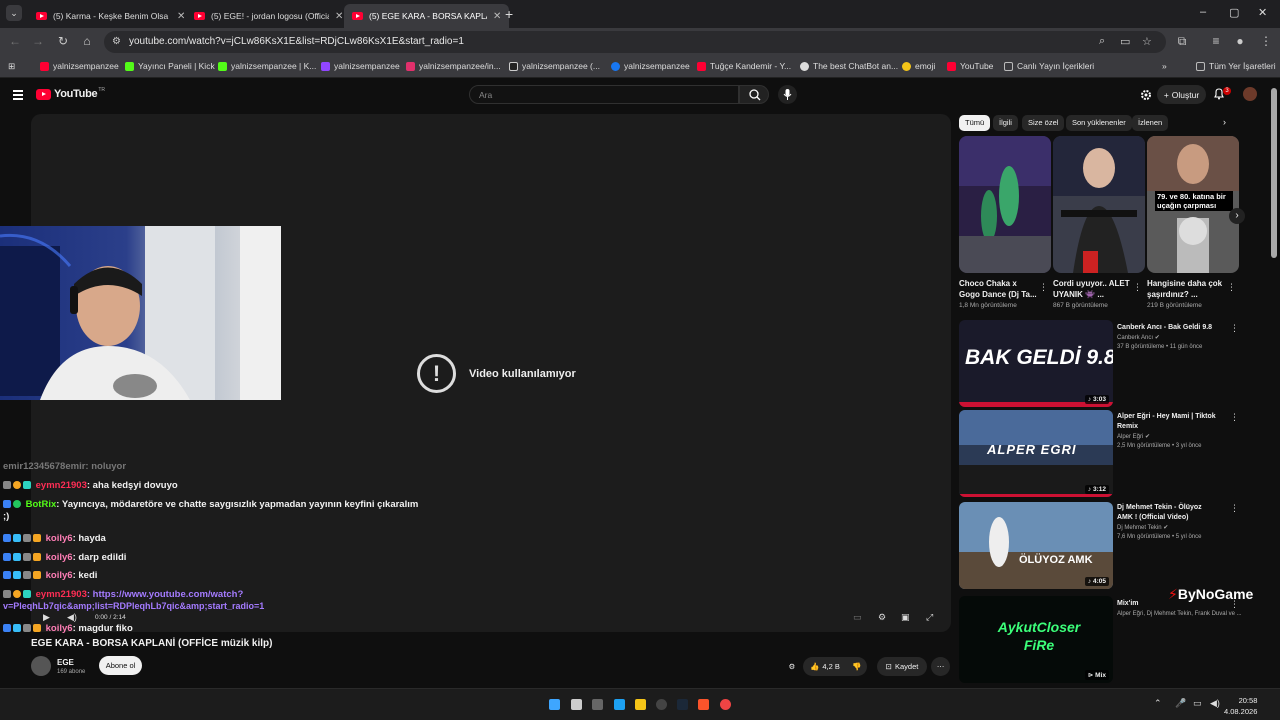  What do you see at coordinates (682, 704) in the screenshot?
I see `steam-icon` at bounding box center [682, 704].